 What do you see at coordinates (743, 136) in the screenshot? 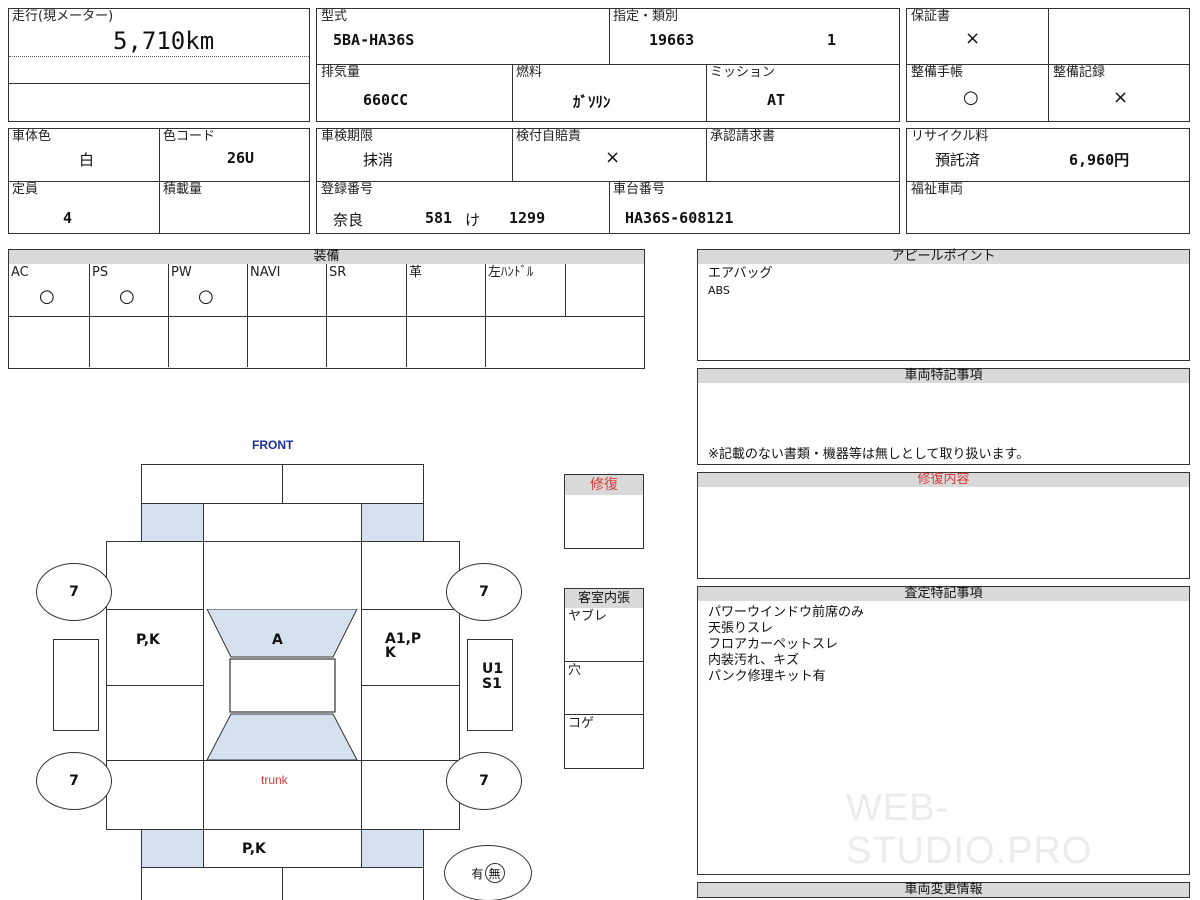
I see `approval-label: 承認請求書` at bounding box center [743, 136].